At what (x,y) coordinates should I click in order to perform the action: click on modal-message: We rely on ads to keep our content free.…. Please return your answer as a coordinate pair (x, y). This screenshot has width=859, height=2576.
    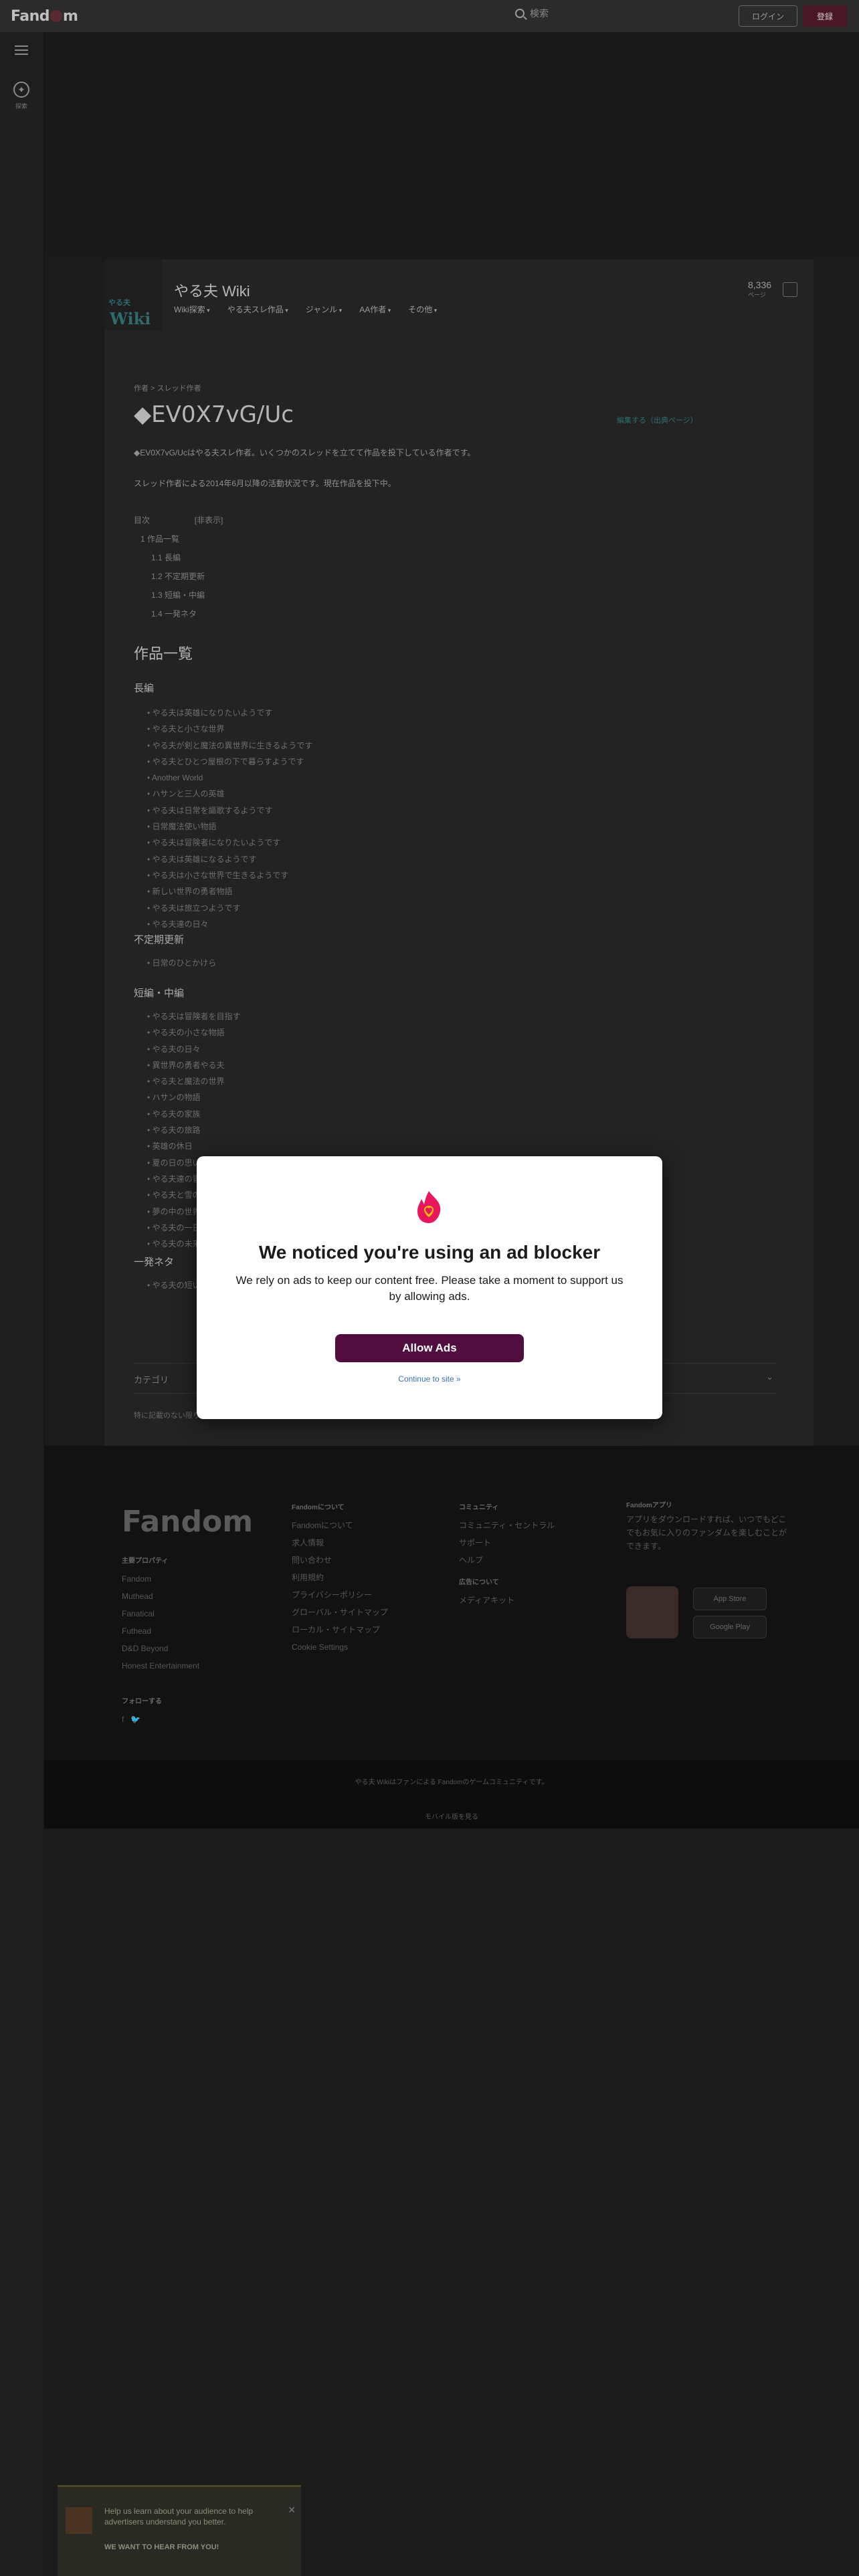
    Looking at the image, I should click on (429, 1288).